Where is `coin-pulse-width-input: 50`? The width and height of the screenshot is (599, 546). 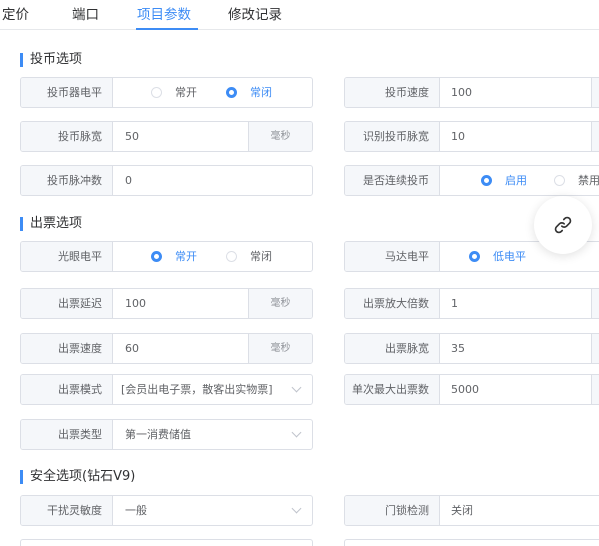
coin-pulse-width-input: 50 is located at coordinates (132, 136).